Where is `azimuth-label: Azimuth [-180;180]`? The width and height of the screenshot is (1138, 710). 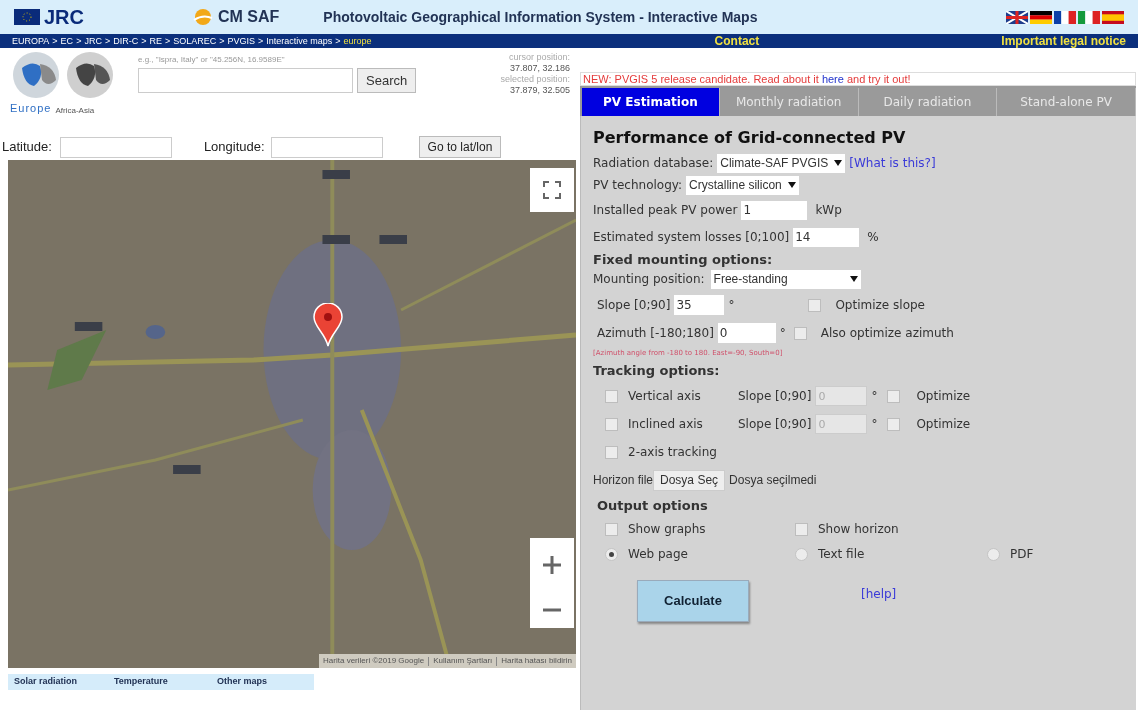
azimuth-label: Azimuth [-180;180] is located at coordinates (655, 333).